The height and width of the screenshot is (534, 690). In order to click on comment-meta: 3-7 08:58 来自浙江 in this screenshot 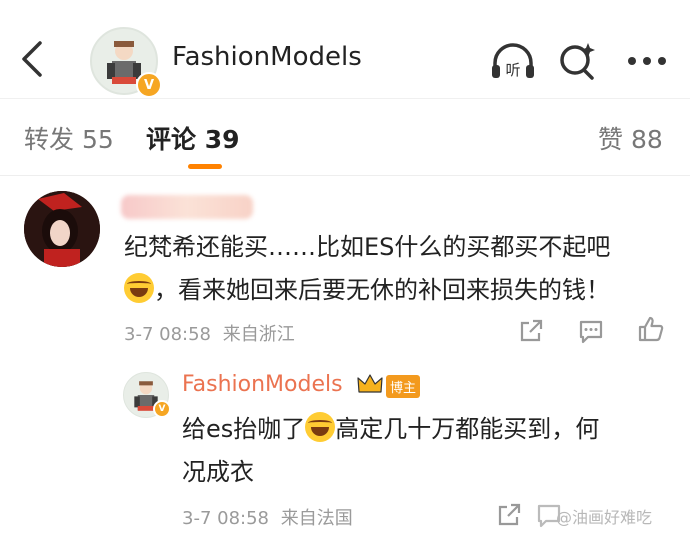, I will do `click(209, 333)`.